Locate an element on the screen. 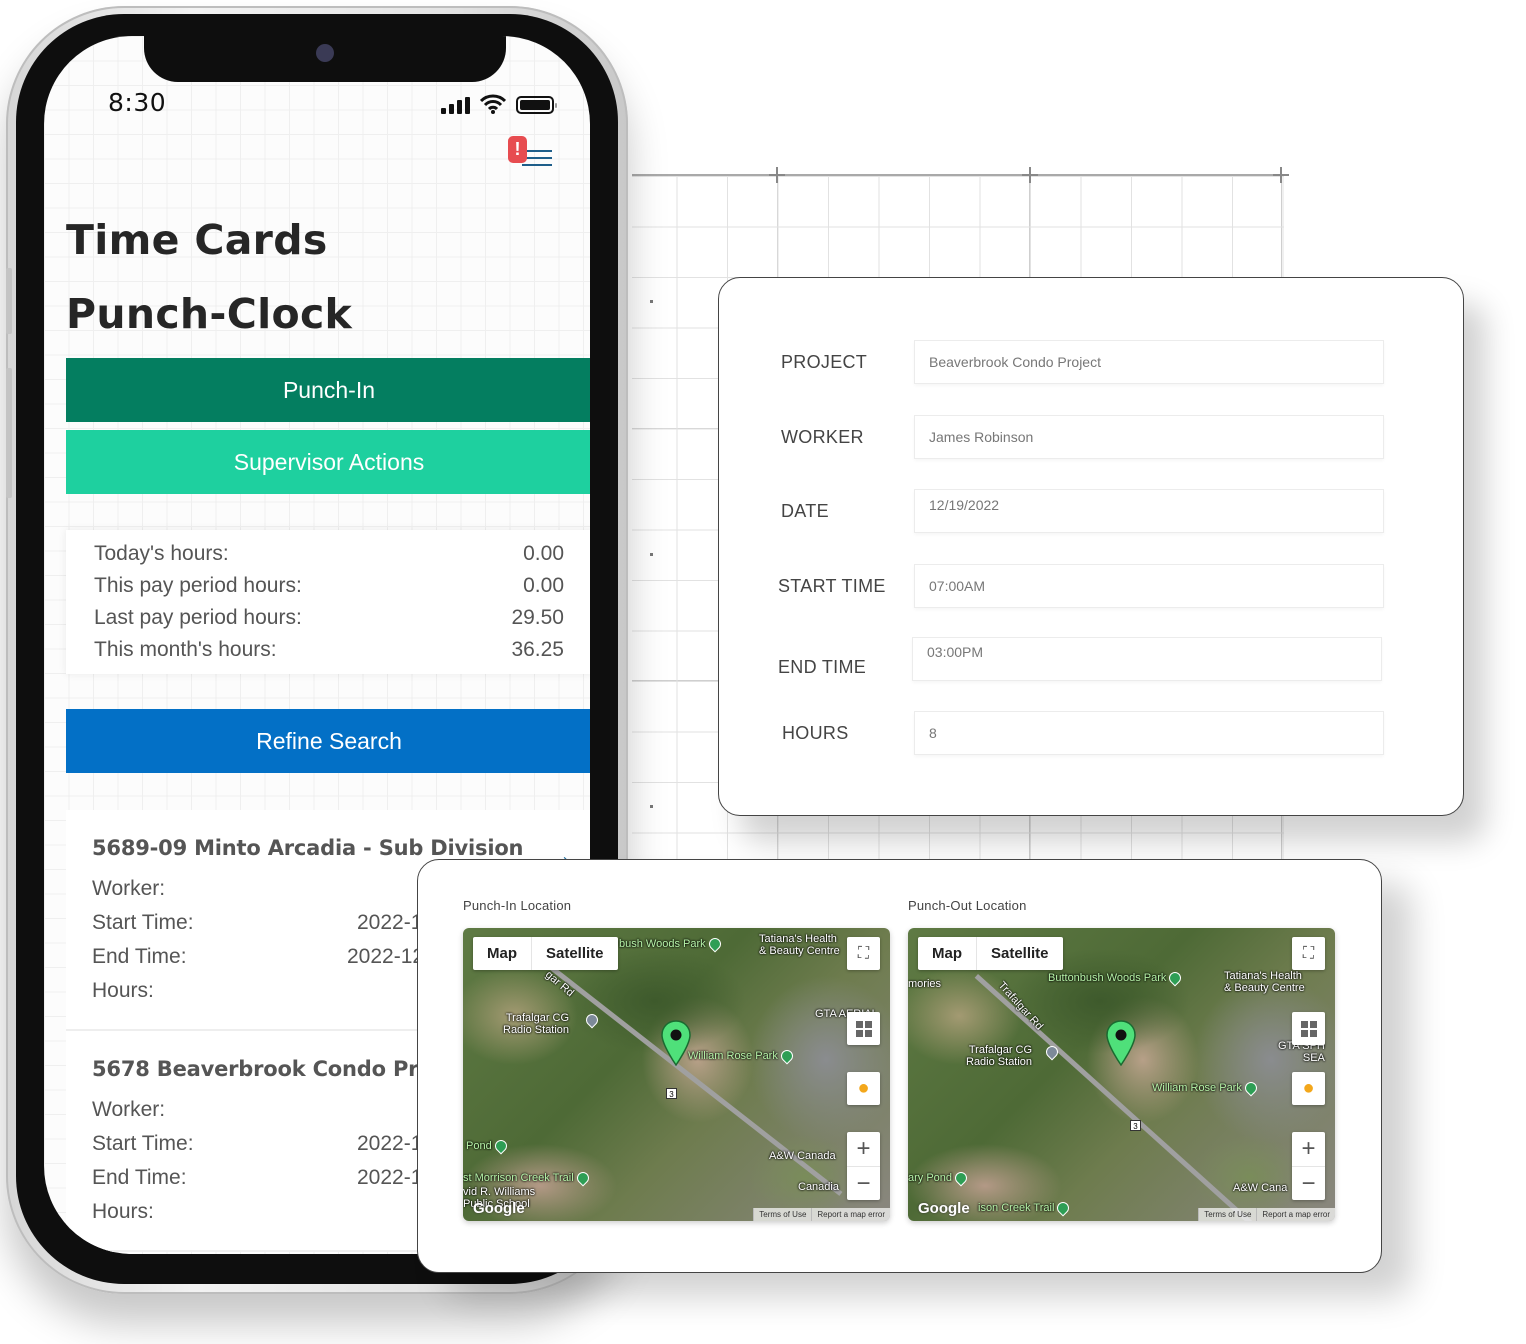 The height and width of the screenshot is (1344, 1526). hours-label: This pay period hours: is located at coordinates (198, 585).